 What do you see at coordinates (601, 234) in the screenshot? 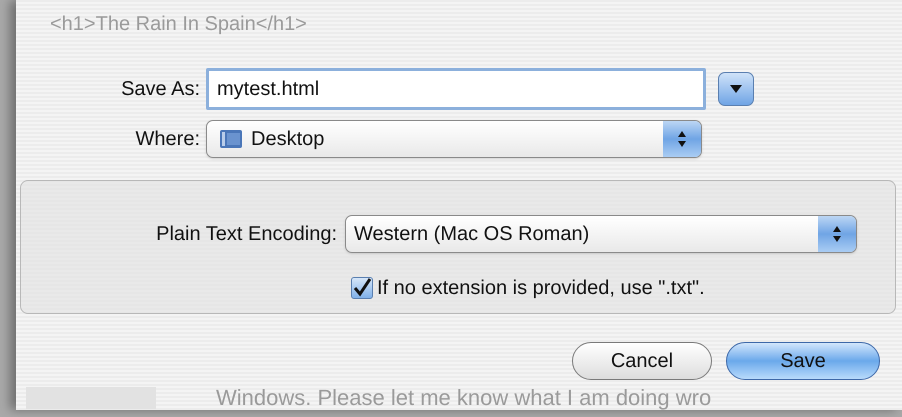
I see `popup-menu: Western (Mac OS Roman)` at bounding box center [601, 234].